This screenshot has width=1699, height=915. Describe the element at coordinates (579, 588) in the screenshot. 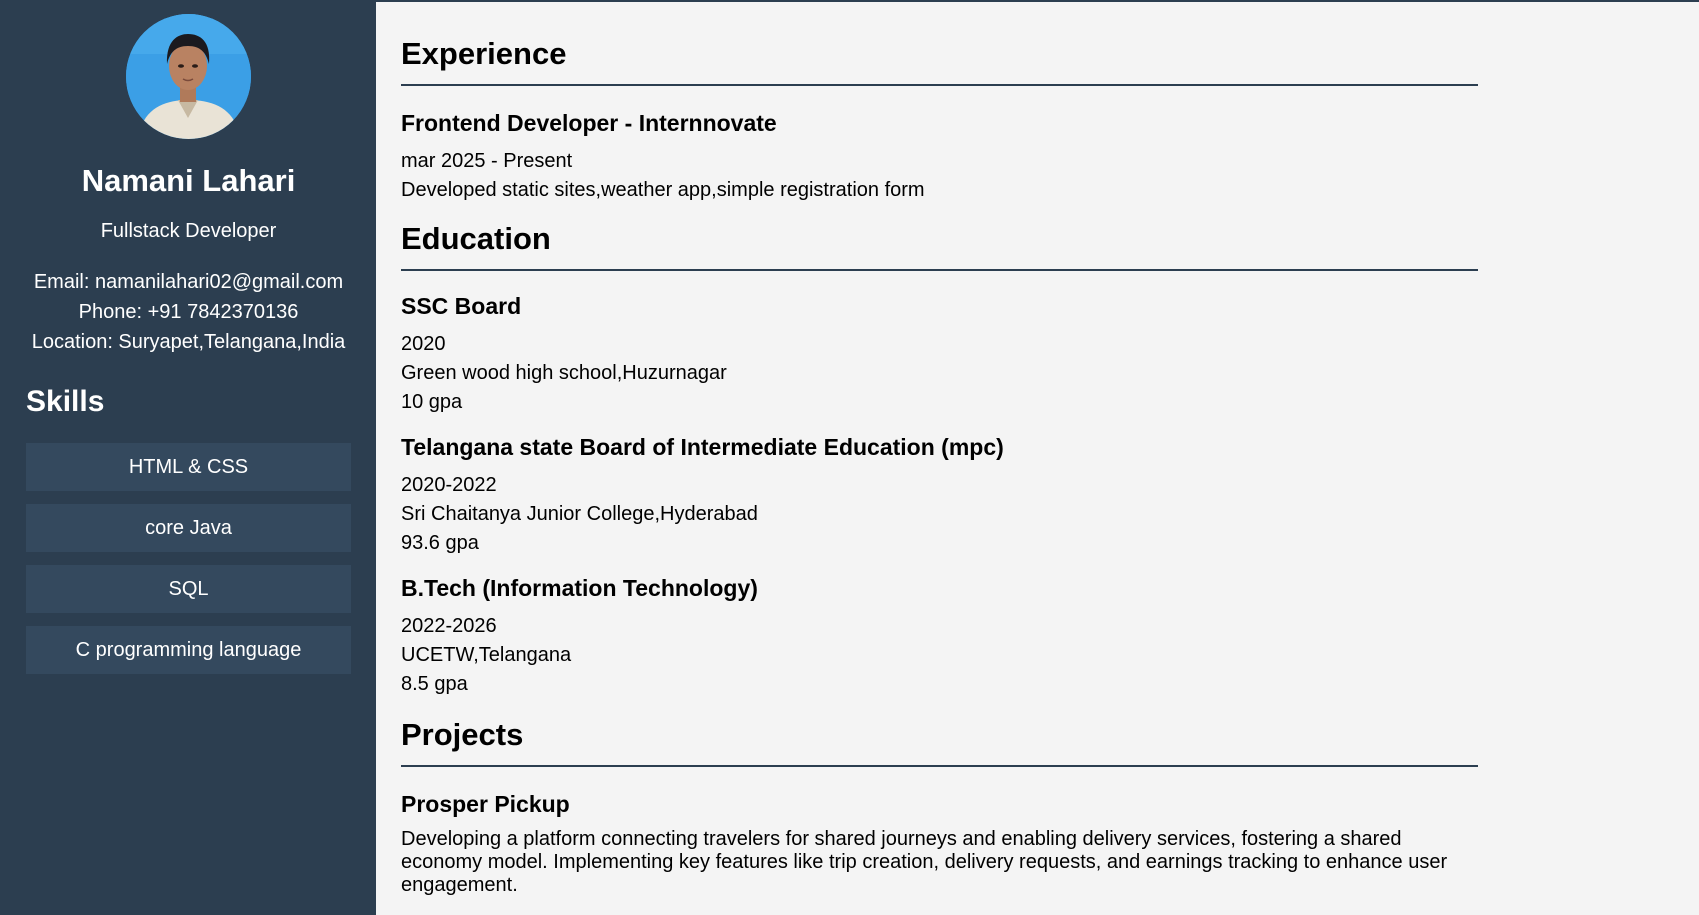

I see `education-title: B.Tech (Information Technology)` at that location.